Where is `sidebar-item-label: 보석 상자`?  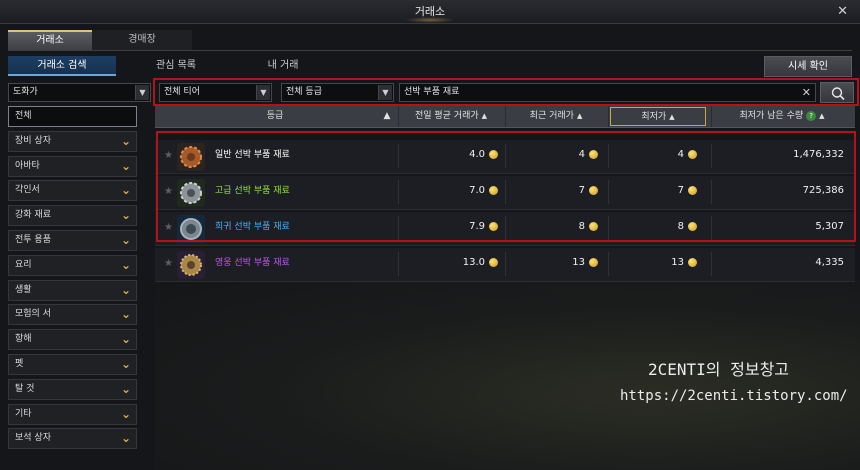
sidebar-item-label: 보석 상자 is located at coordinates (33, 438).